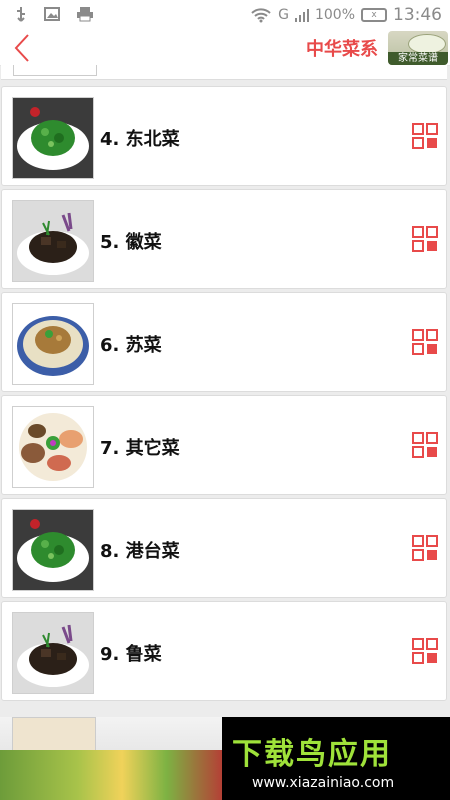 Image resolution: width=450 pixels, height=800 pixels. I want to click on status-bar: G 100% x 13:46, so click(225, 15).